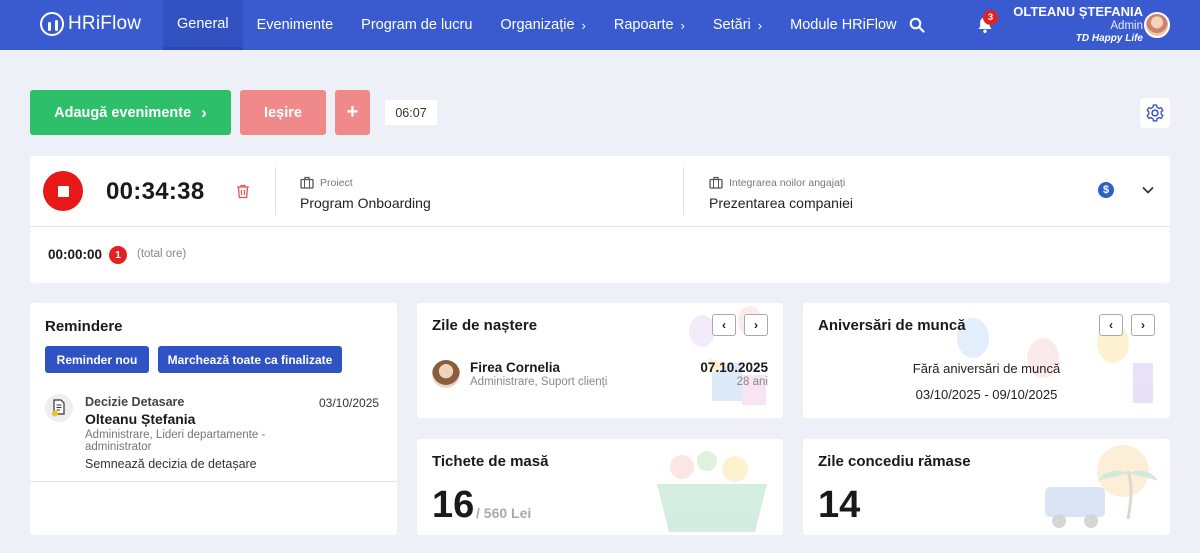  I want to click on nav-item-label: Organizație, so click(537, 25).